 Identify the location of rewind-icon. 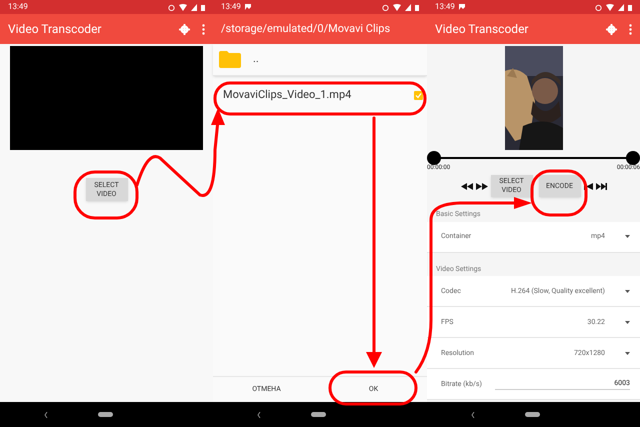
(466, 186).